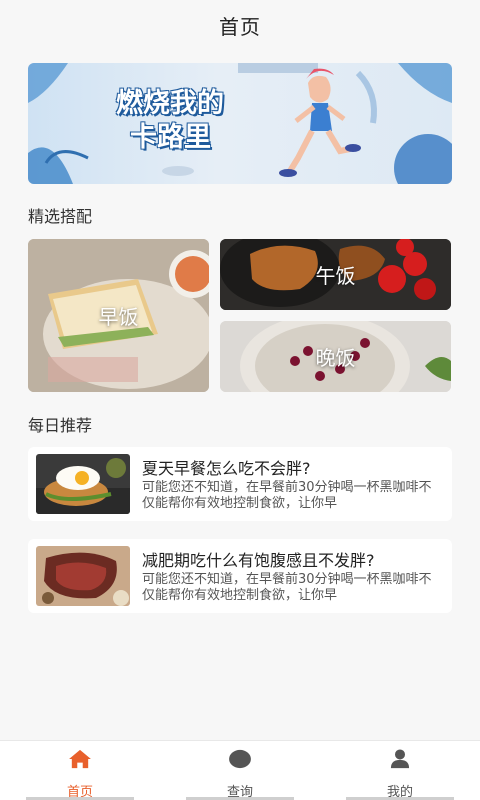 This screenshot has width=480, height=800. I want to click on breakfast-tile: 早饭, so click(118, 315).